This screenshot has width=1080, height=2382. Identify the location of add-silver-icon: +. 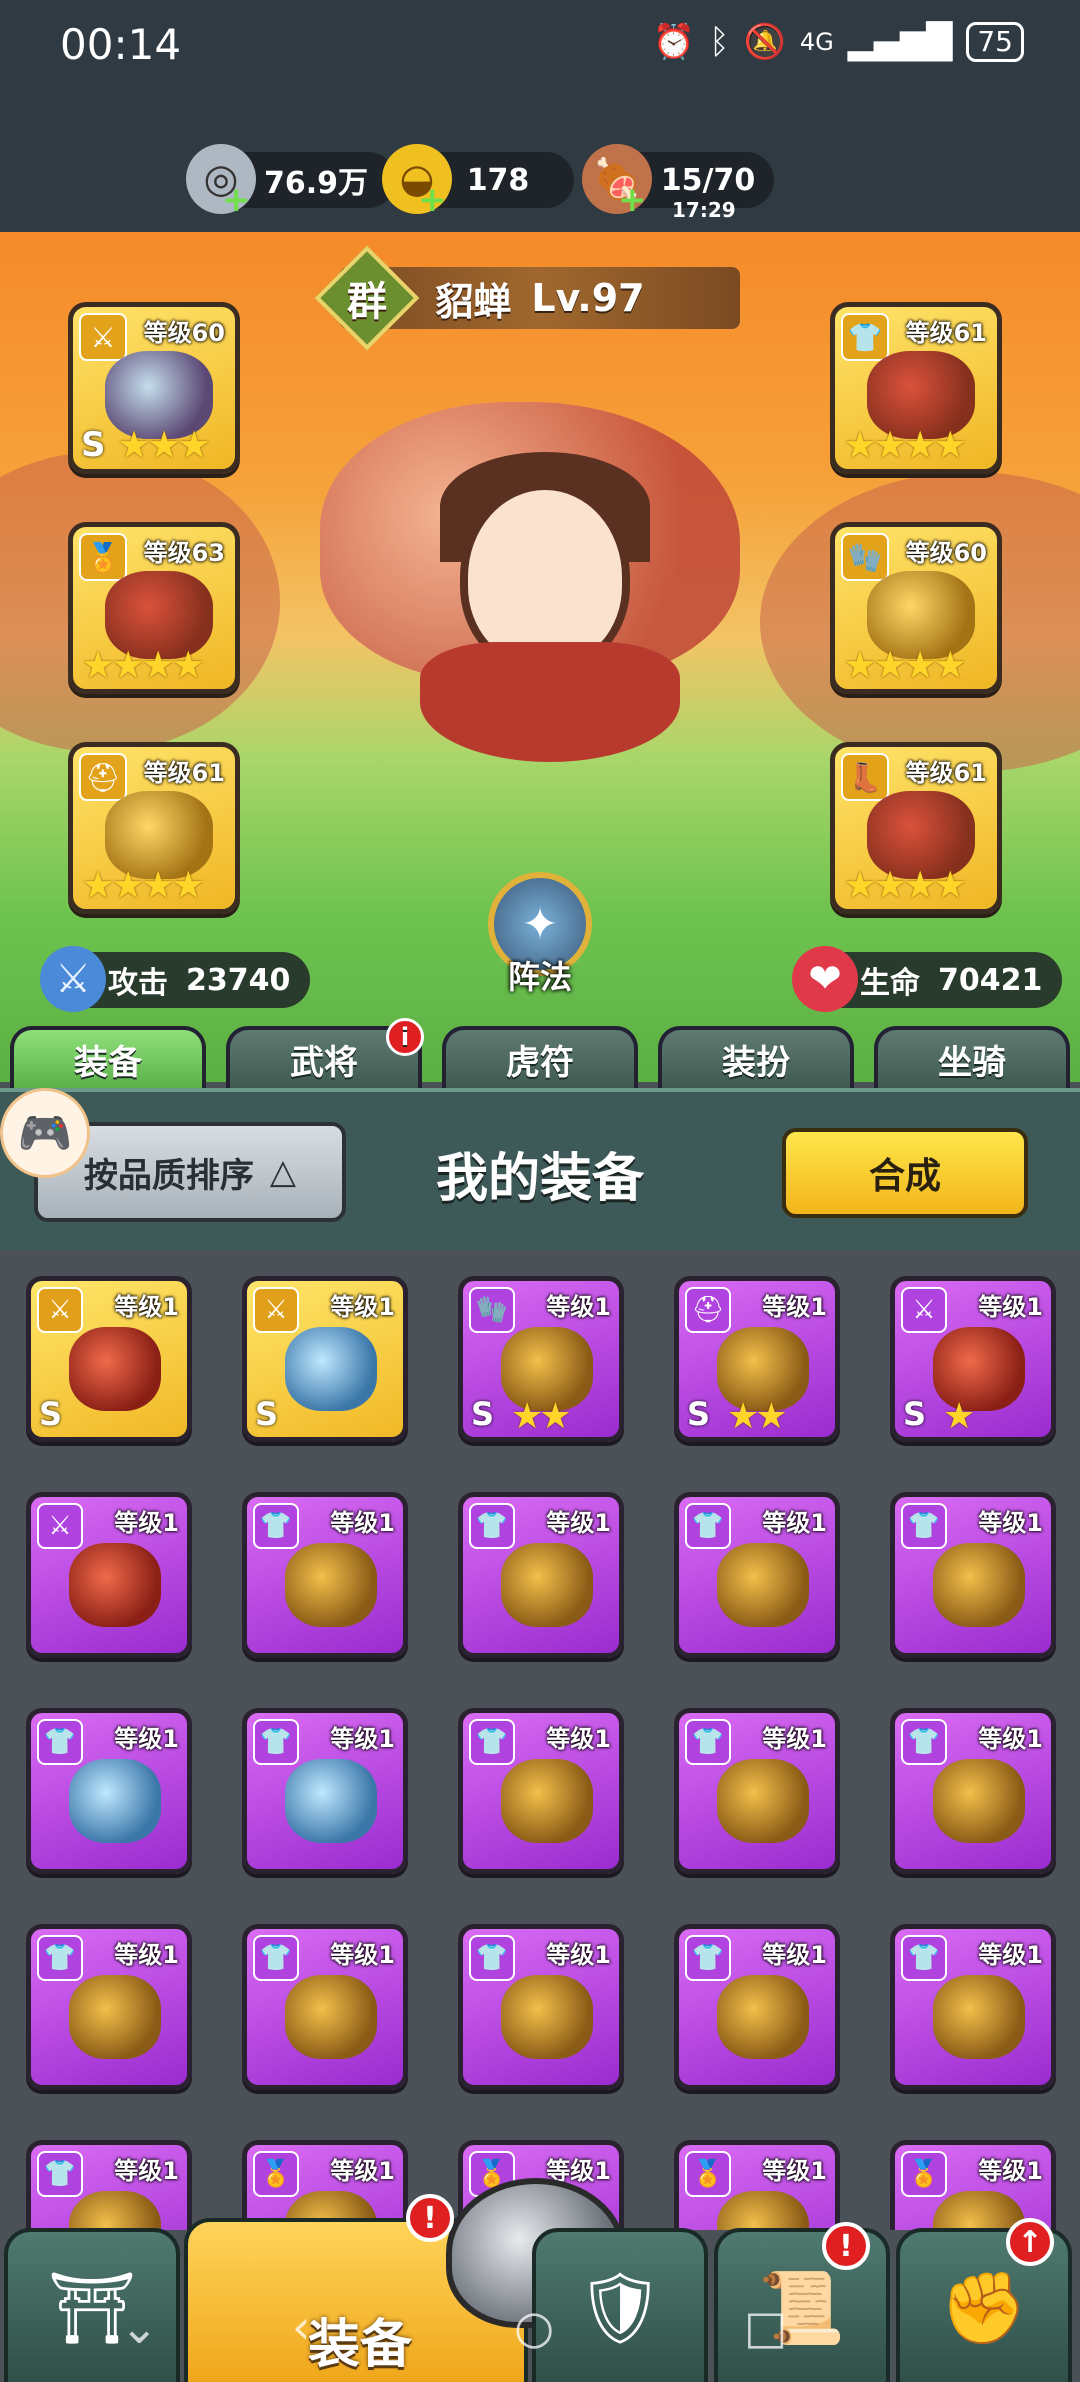
(236, 200).